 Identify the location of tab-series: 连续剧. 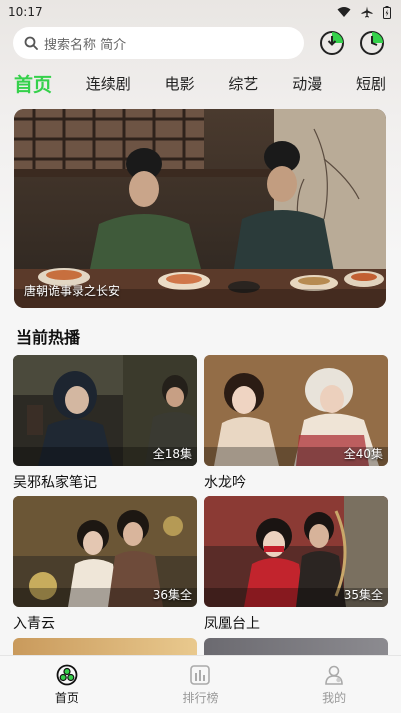
(108, 83).